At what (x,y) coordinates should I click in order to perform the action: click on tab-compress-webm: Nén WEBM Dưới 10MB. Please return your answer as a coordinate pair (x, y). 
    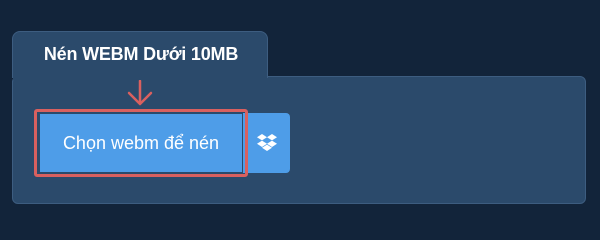
    Looking at the image, I should click on (140, 54).